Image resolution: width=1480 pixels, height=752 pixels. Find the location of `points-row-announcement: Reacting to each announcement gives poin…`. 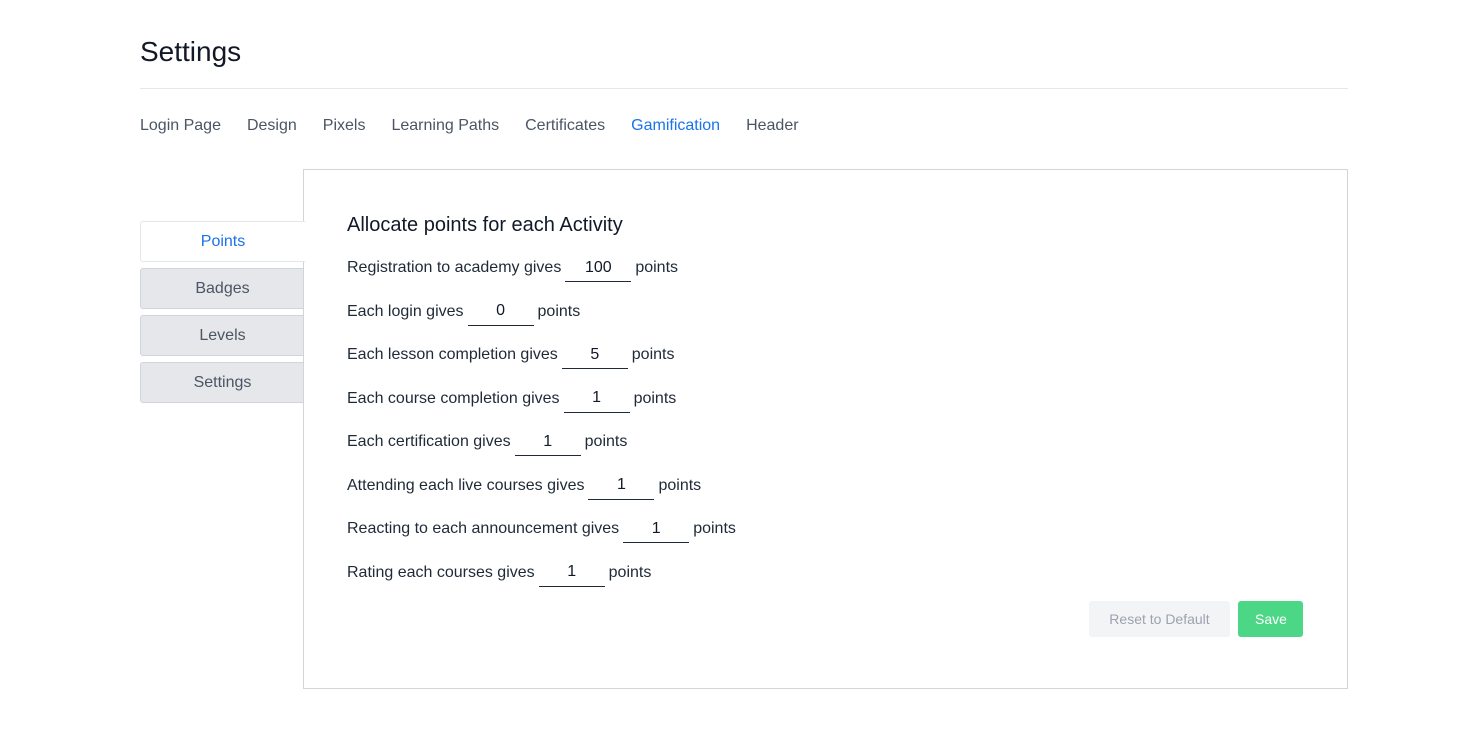

points-row-announcement: Reacting to each announcement gives poin… is located at coordinates (541, 529).